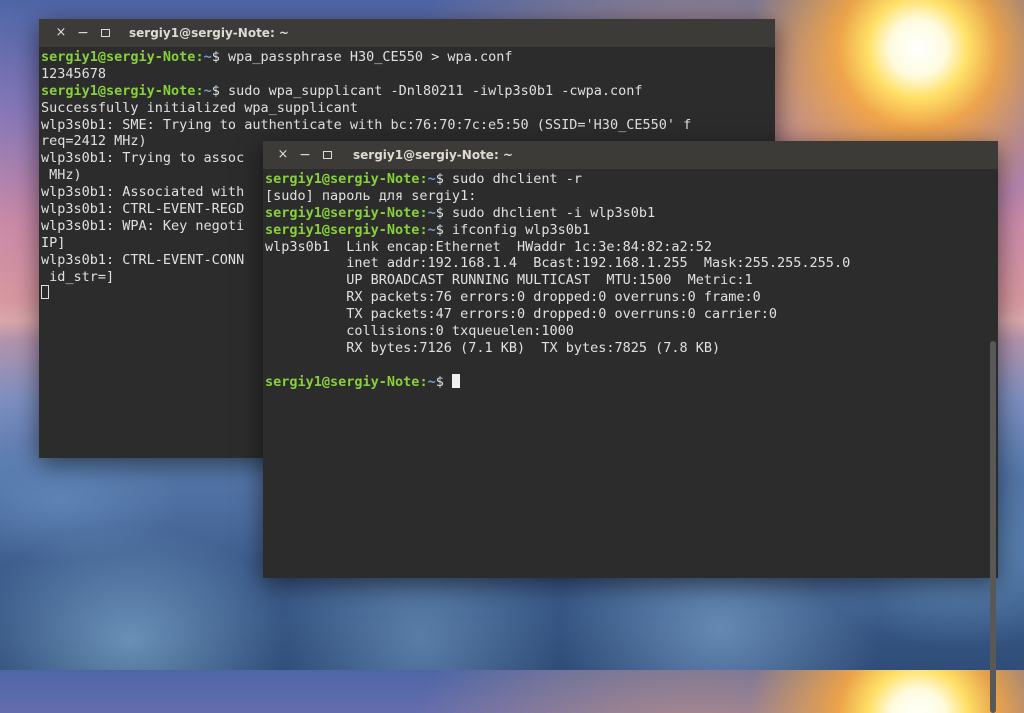  What do you see at coordinates (143, 259) in the screenshot?
I see `output-text: wlp3s0b1: CTRL-EVENT-CONN` at bounding box center [143, 259].